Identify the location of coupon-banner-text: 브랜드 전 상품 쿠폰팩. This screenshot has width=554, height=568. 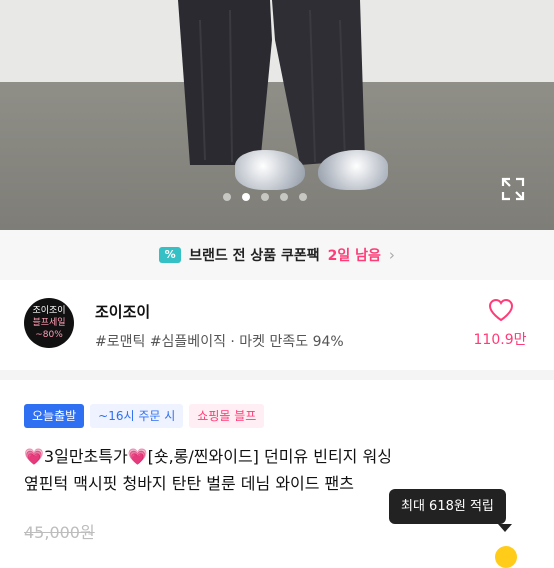
(254, 256).